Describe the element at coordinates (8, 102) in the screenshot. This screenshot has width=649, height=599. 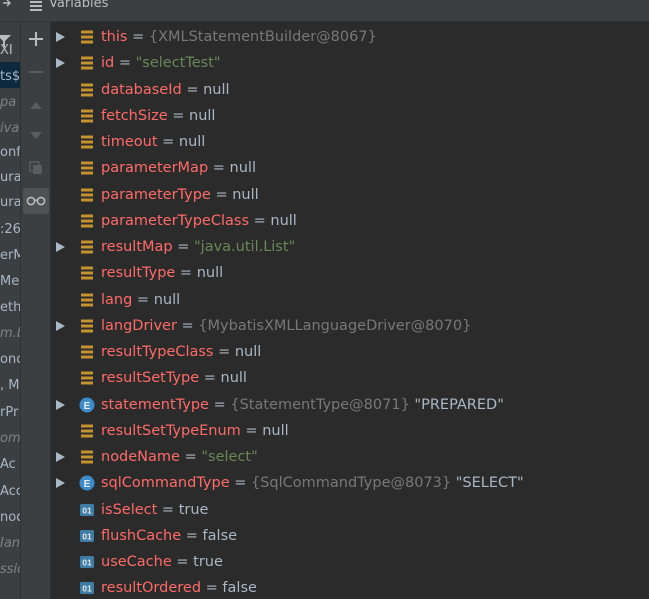
I see `frame-fragment: pa` at that location.